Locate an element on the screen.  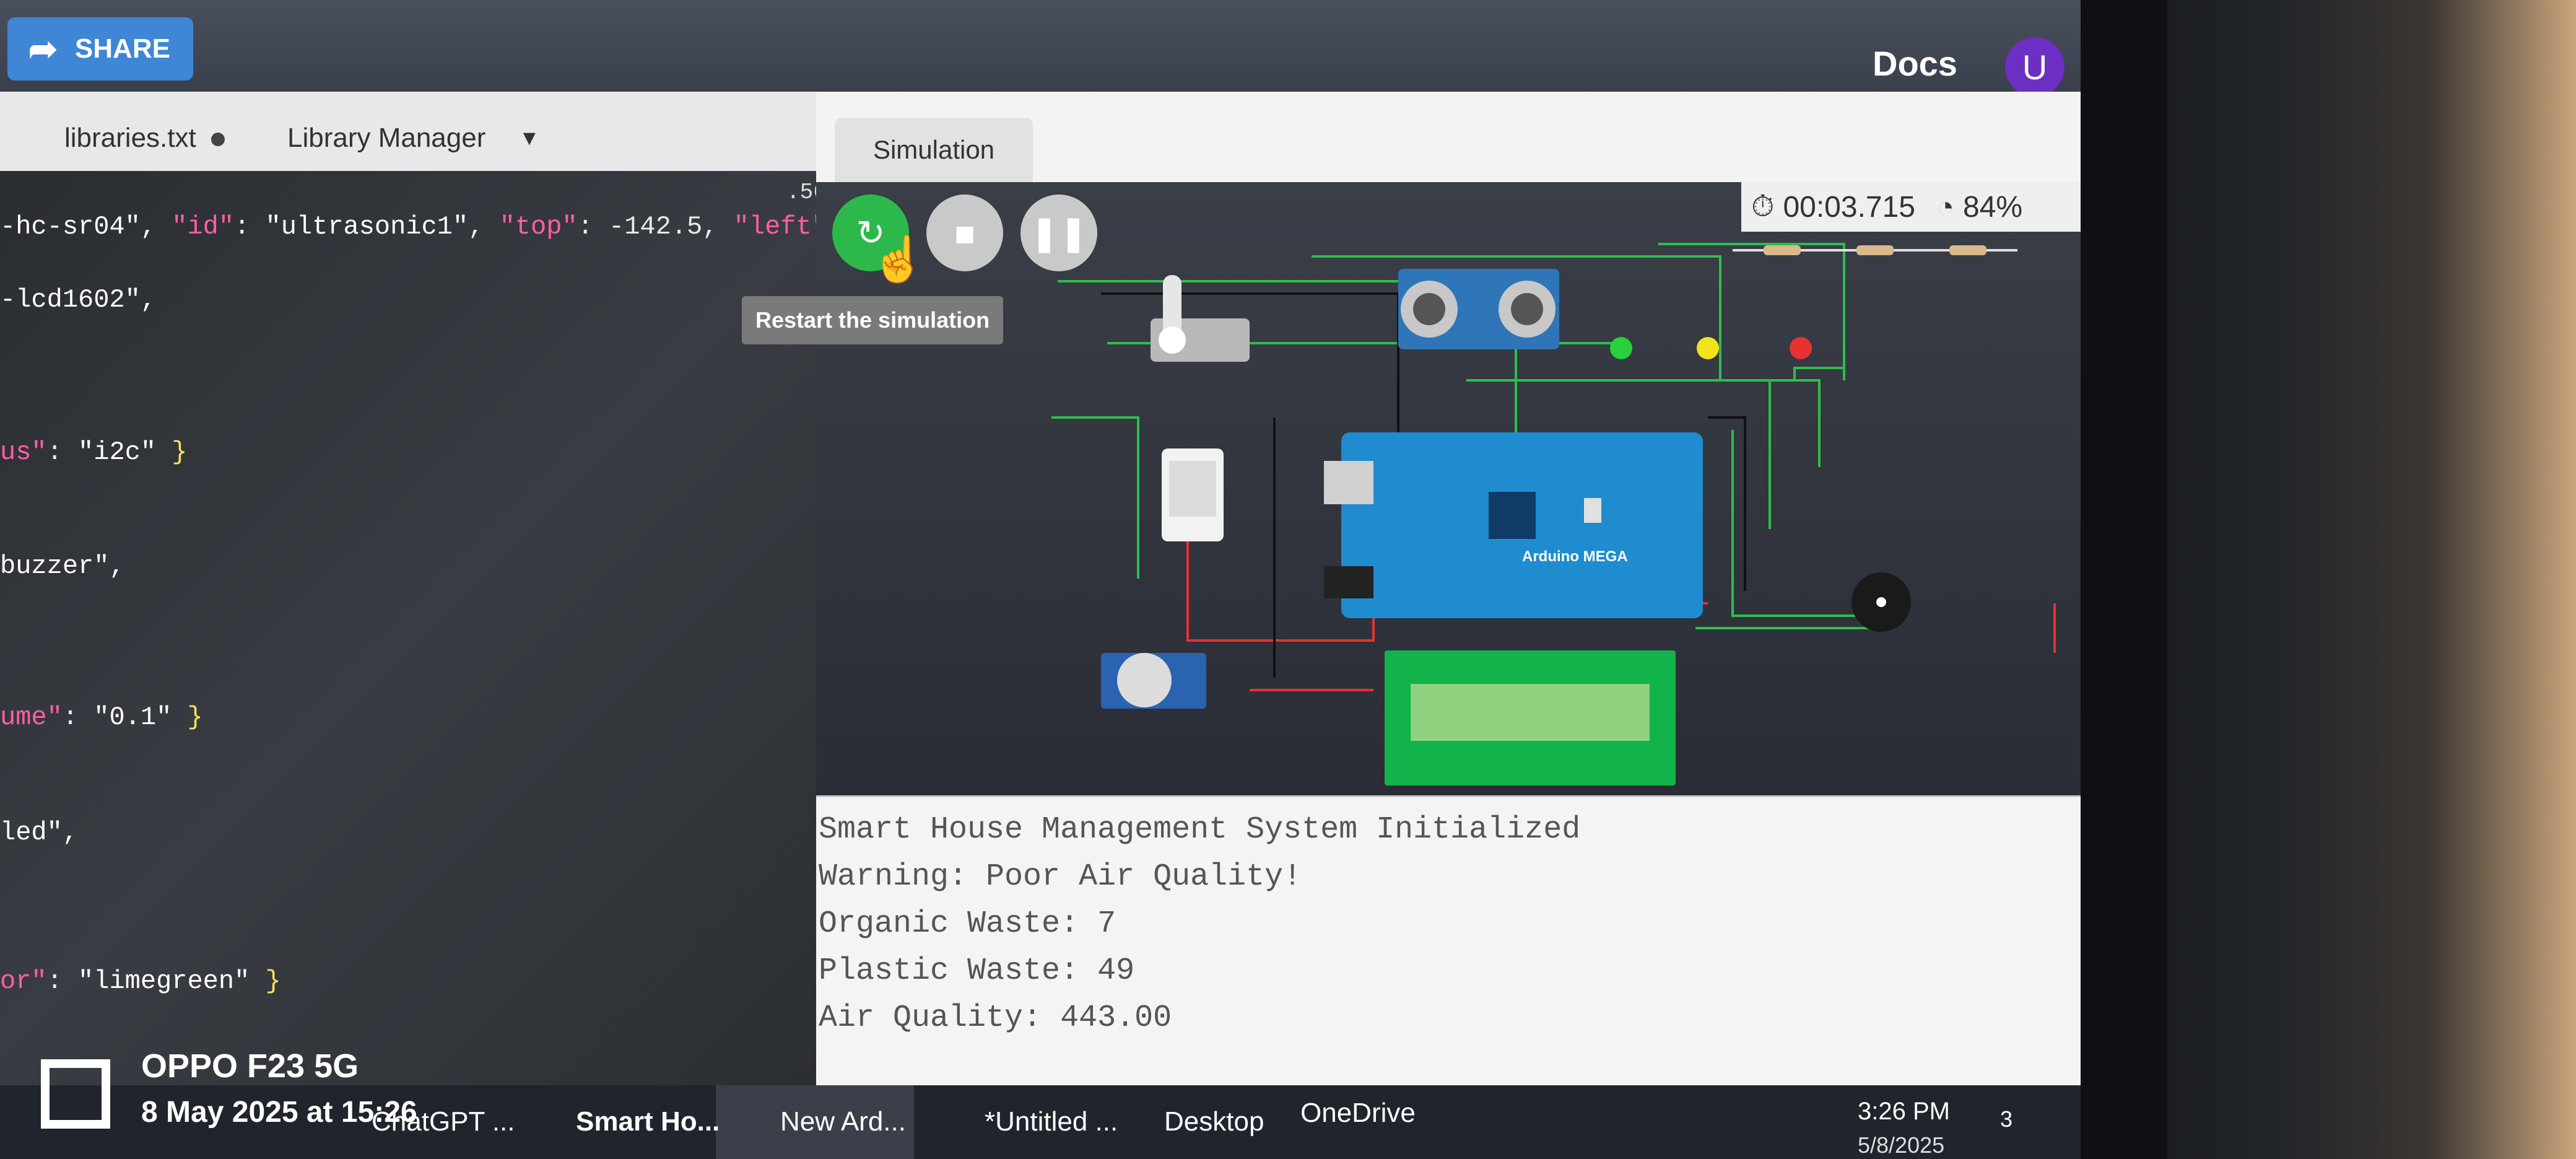
share-button: ➦ SHARE is located at coordinates (100, 49).